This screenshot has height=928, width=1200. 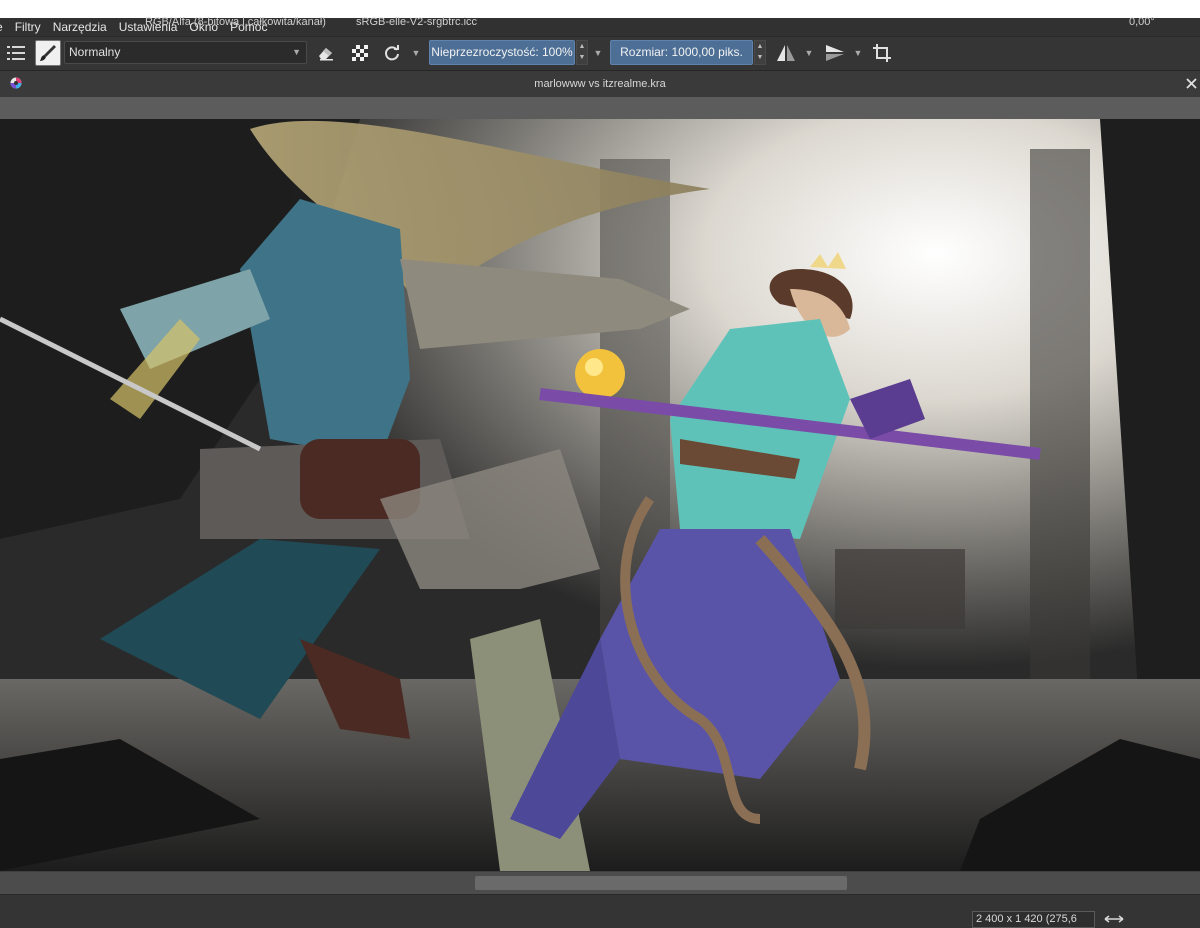 I want to click on document-title: marlowww vs itzrealme.kra, so click(x=600, y=84).